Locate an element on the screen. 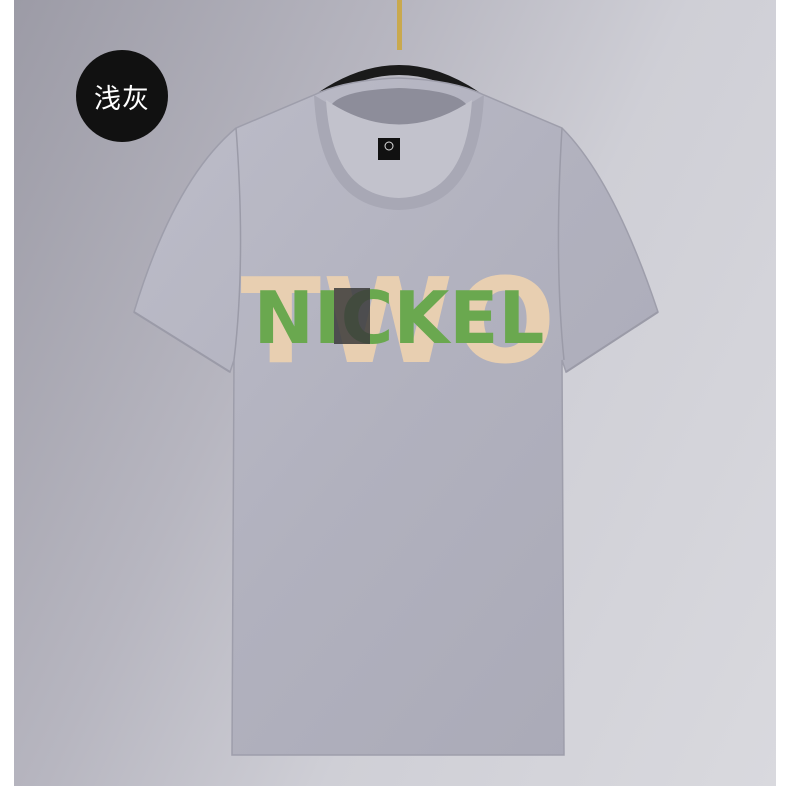 The height and width of the screenshot is (800, 790). print-front-word: NICKEL is located at coordinates (399, 318).